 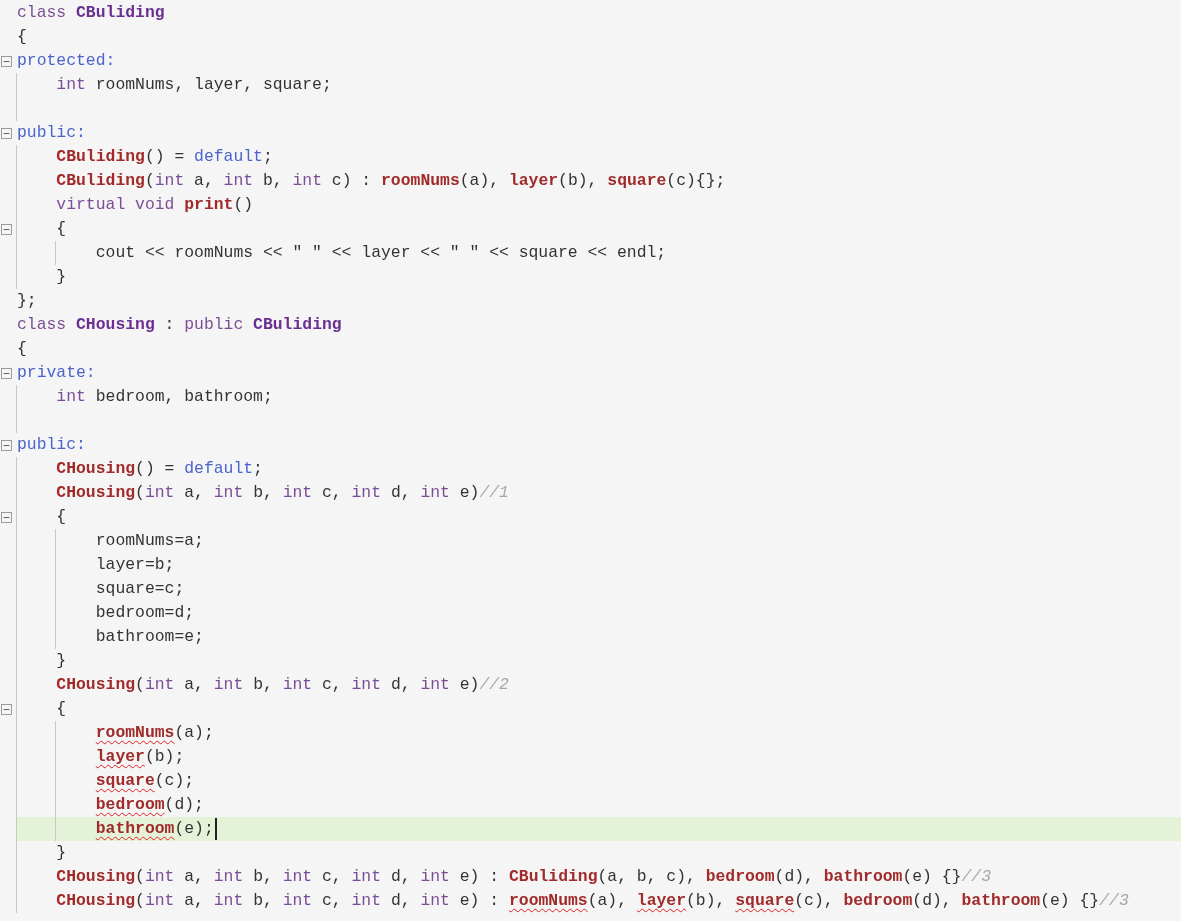 I want to click on code-line: cout << roomNums << " " << layer << " " << square << endl;, so click(x=381, y=253).